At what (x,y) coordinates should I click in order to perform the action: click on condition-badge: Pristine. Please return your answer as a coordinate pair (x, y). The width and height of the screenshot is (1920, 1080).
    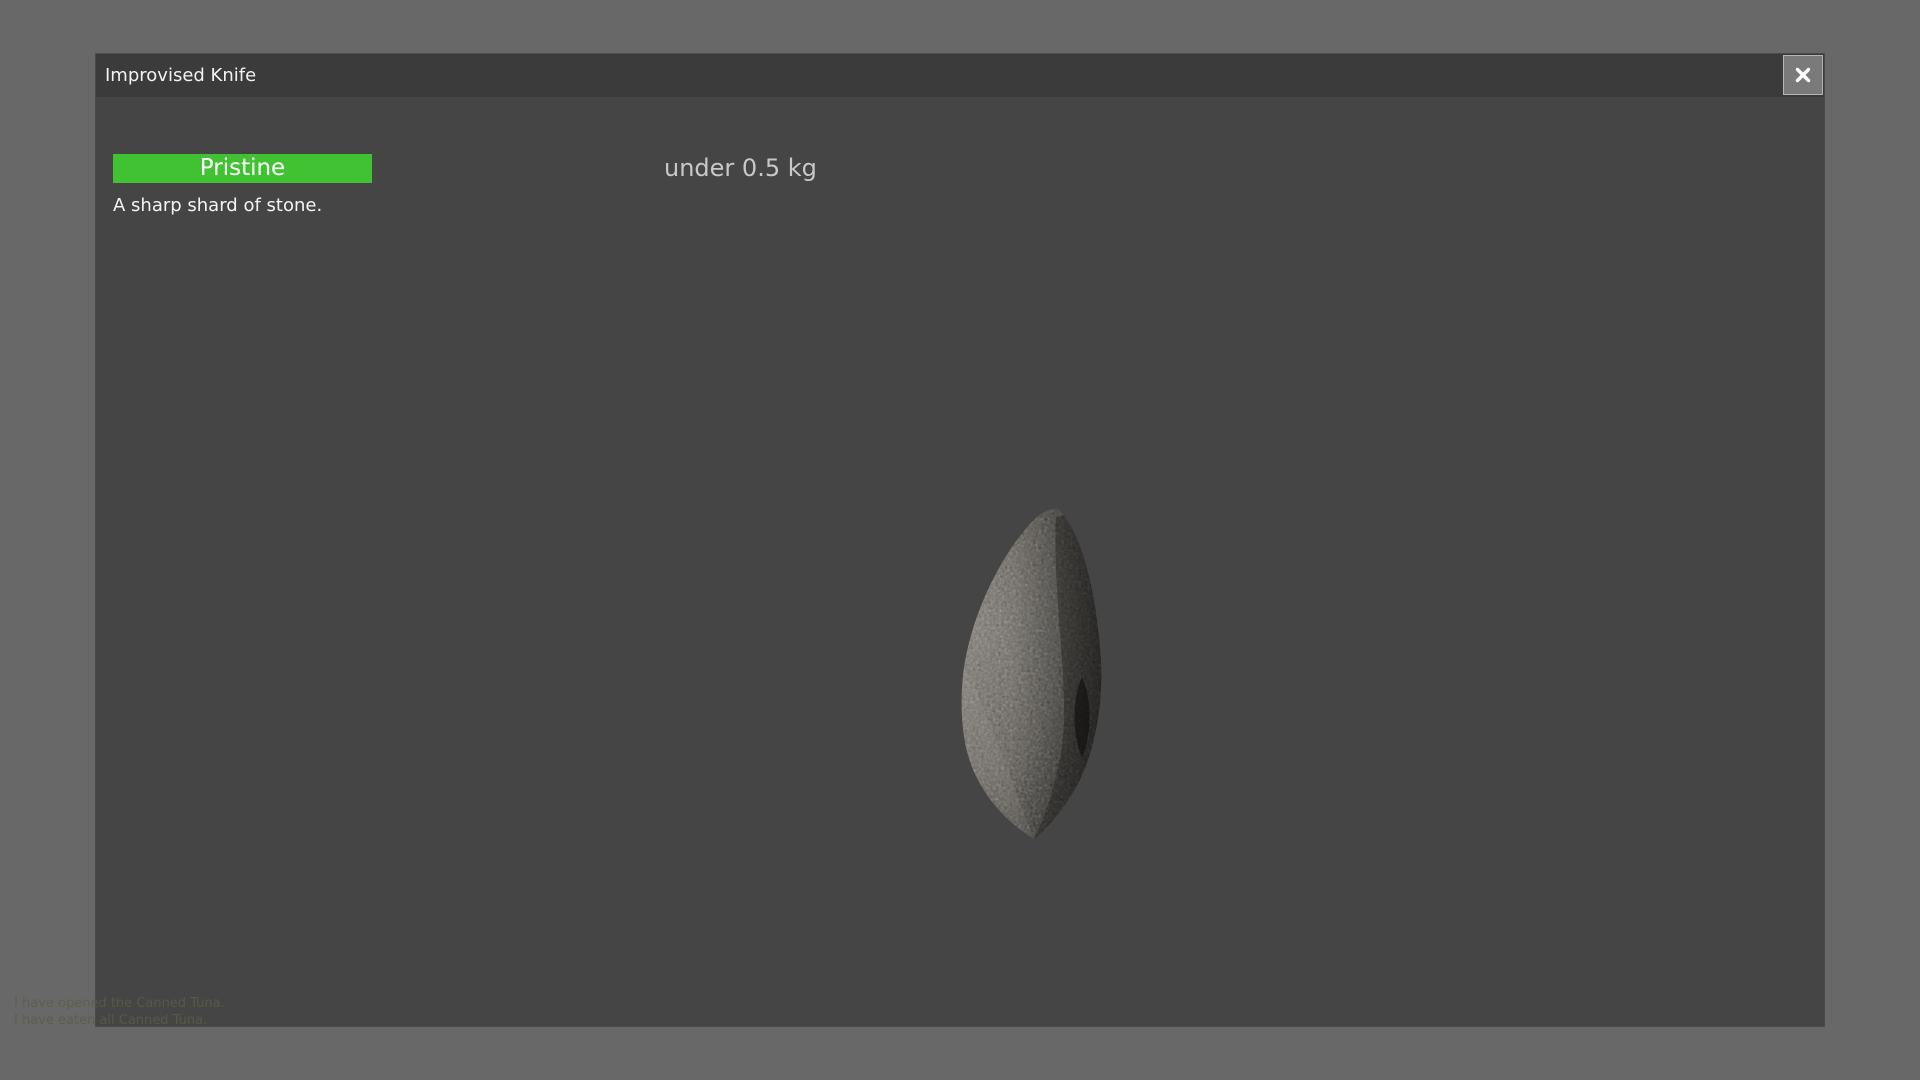
    Looking at the image, I should click on (242, 168).